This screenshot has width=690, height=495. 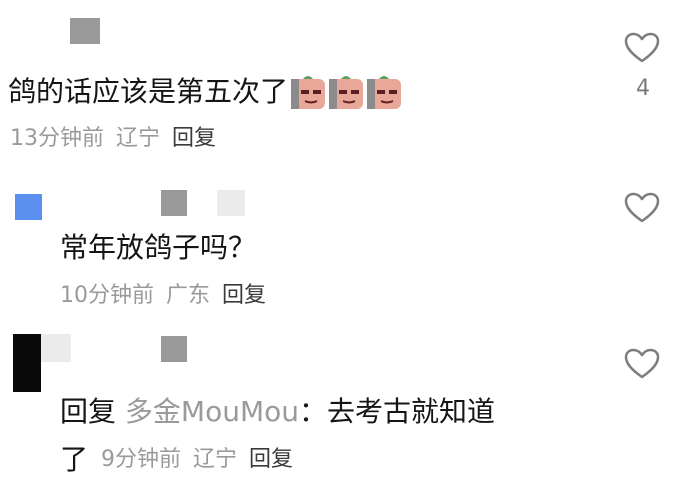 I want to click on comment-time: 13分钟前, so click(x=57, y=138).